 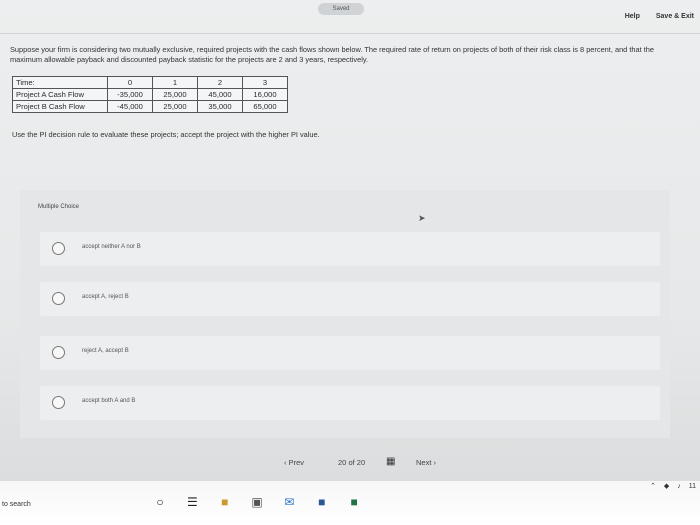 I want to click on search-text: to search, so click(x=16, y=504).